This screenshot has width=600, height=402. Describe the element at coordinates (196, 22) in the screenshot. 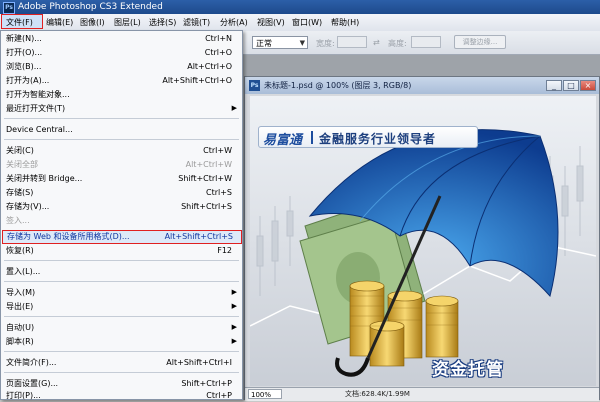

I see `menu-filter: 滤镜(T)` at that location.